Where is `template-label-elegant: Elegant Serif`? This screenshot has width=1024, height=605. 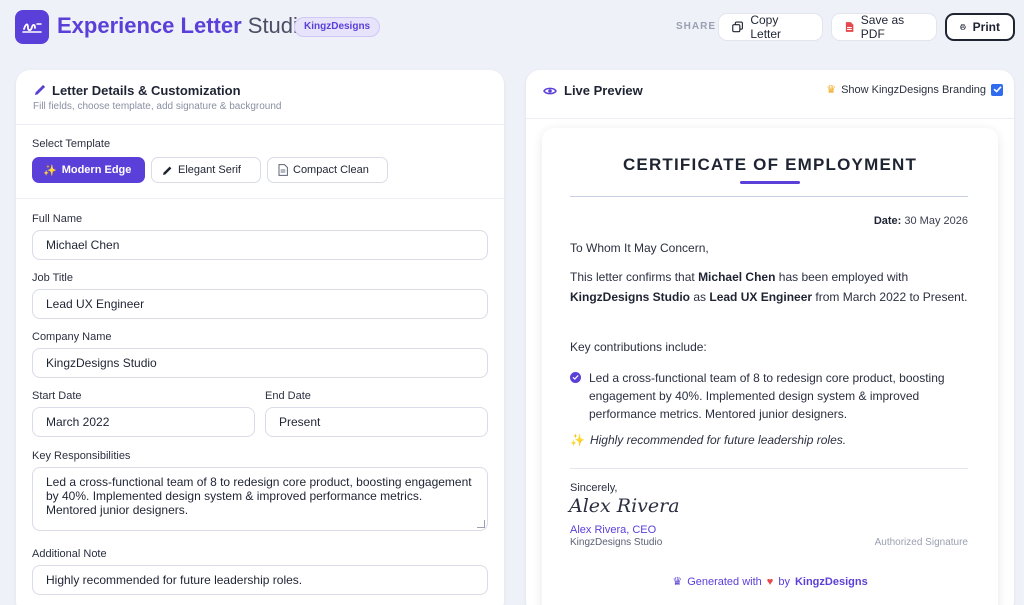 template-label-elegant: Elegant Serif is located at coordinates (209, 170).